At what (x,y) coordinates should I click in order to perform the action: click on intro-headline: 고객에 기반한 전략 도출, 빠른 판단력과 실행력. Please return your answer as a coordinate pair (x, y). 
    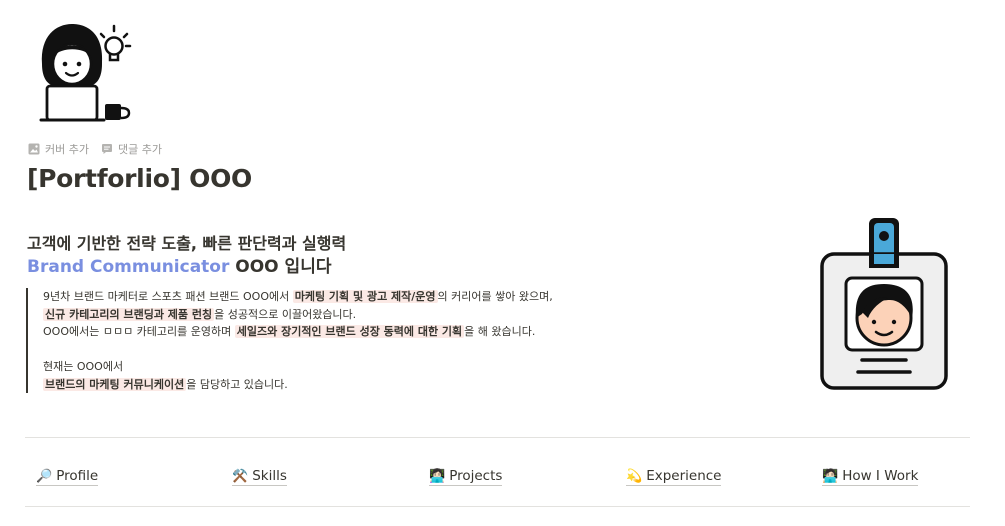
    Looking at the image, I should click on (187, 243).